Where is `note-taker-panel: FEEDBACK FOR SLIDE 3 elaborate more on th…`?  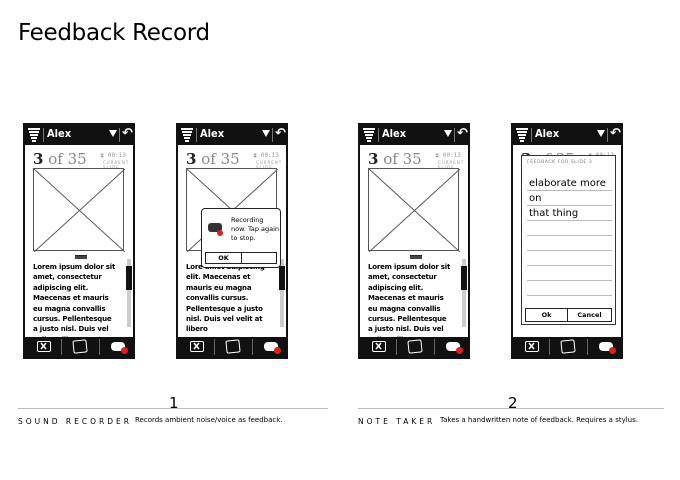 note-taker-panel: FEEDBACK FOR SLIDE 3 elaborate more on th… is located at coordinates (568, 240).